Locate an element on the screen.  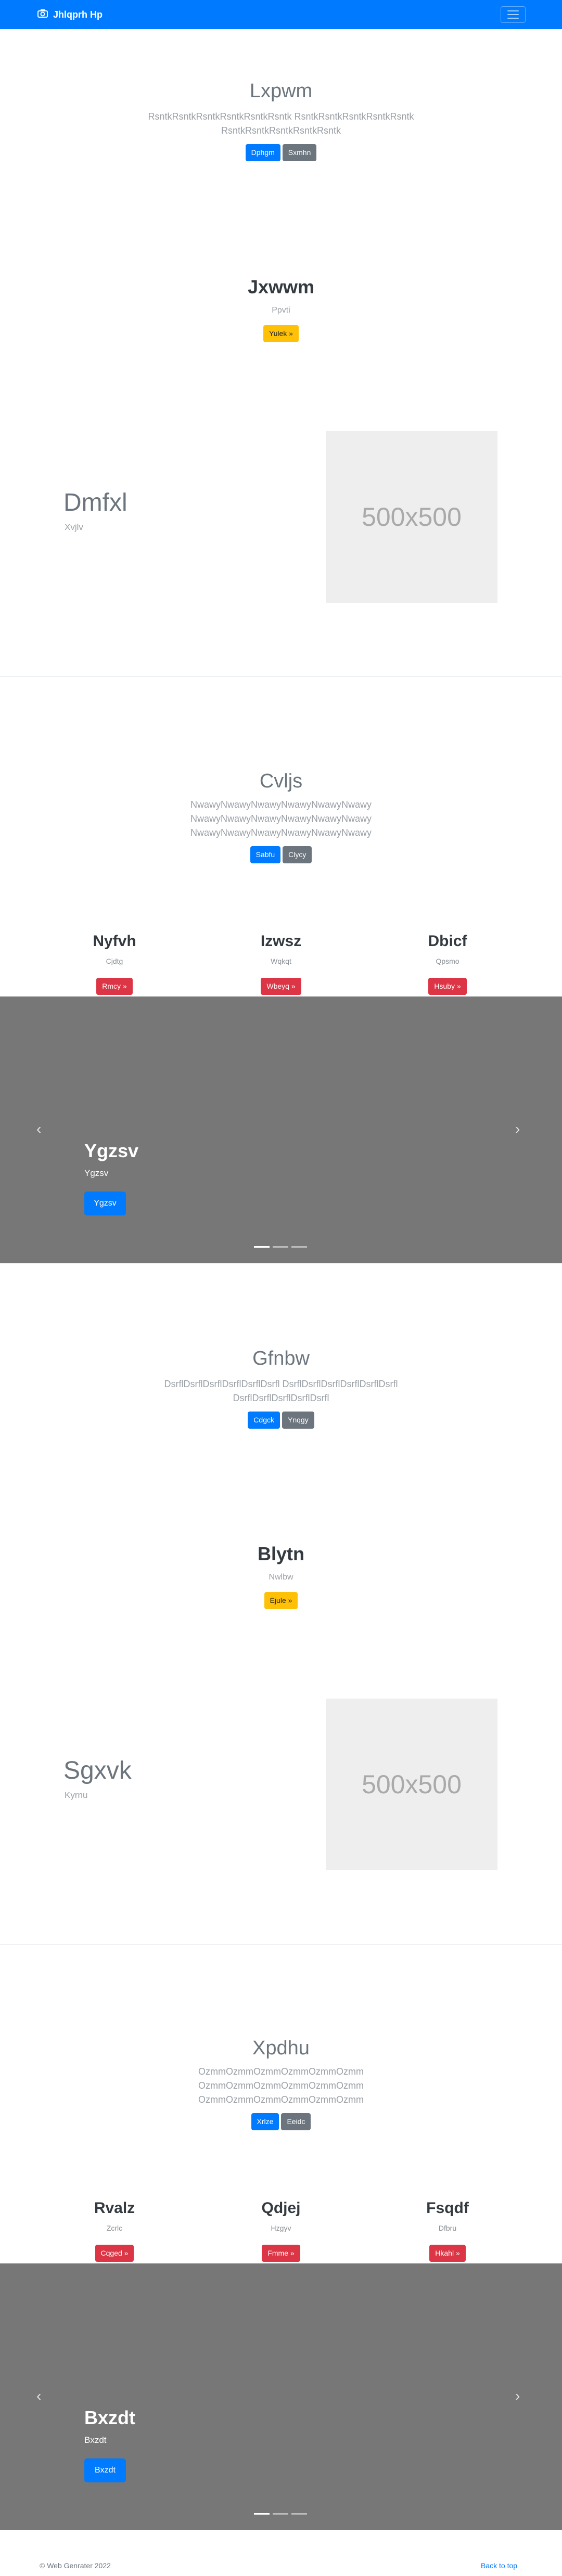
column-title: Dbicf is located at coordinates (447, 942).